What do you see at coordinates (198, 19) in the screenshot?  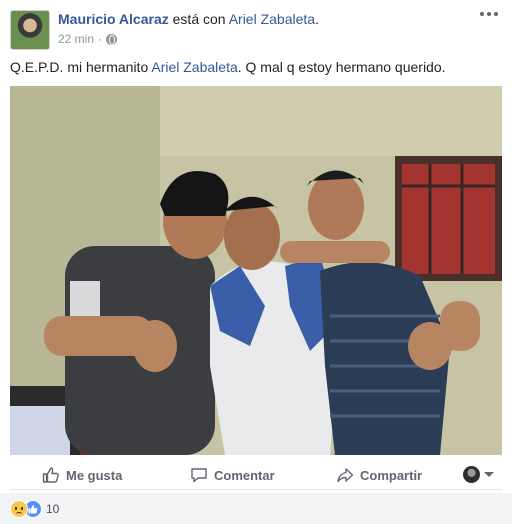 I see `with-text: está con` at bounding box center [198, 19].